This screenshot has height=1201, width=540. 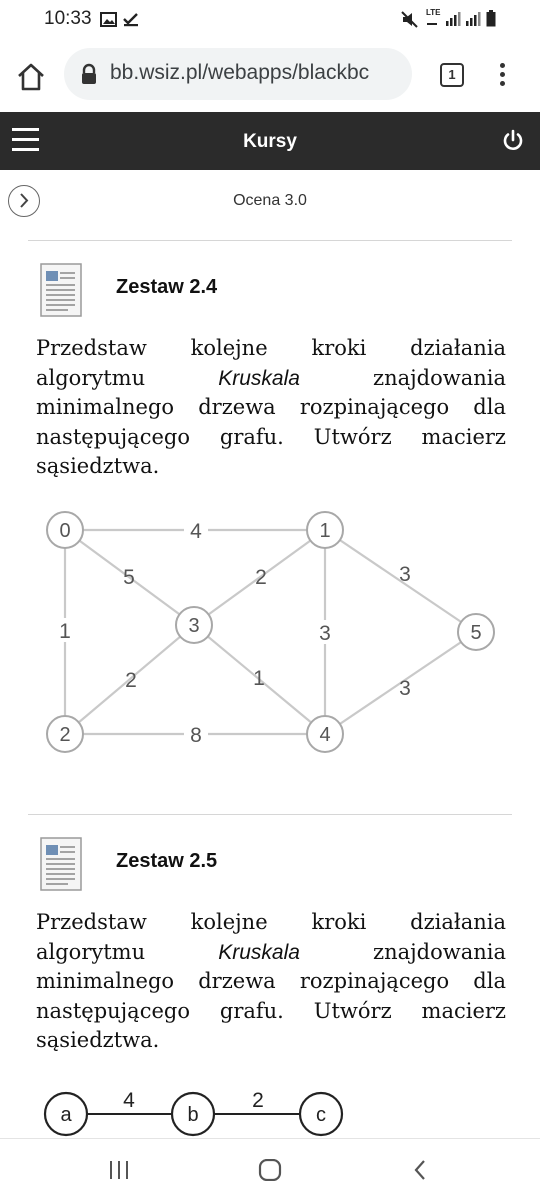 I want to click on back-icon, so click(x=420, y=1170).